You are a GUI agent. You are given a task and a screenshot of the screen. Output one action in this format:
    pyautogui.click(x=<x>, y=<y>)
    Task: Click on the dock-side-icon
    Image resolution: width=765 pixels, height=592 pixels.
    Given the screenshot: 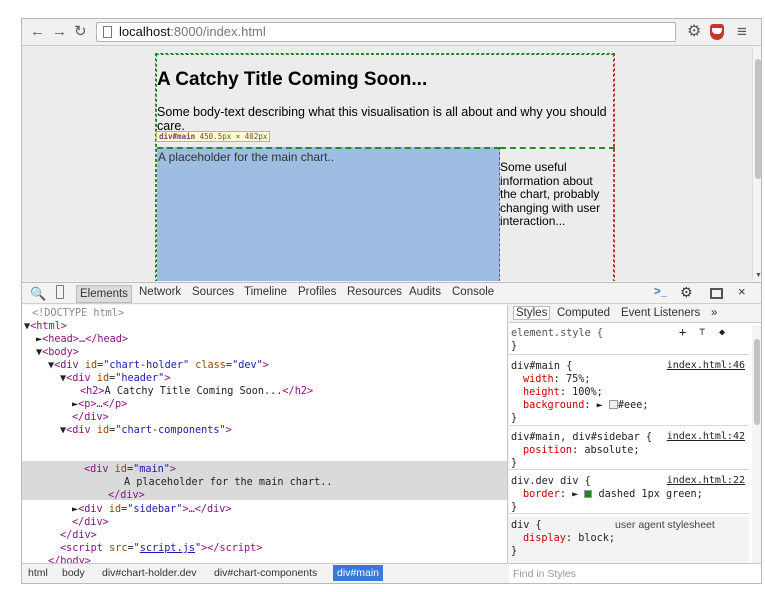 What is the action you would take?
    pyautogui.click(x=716, y=293)
    